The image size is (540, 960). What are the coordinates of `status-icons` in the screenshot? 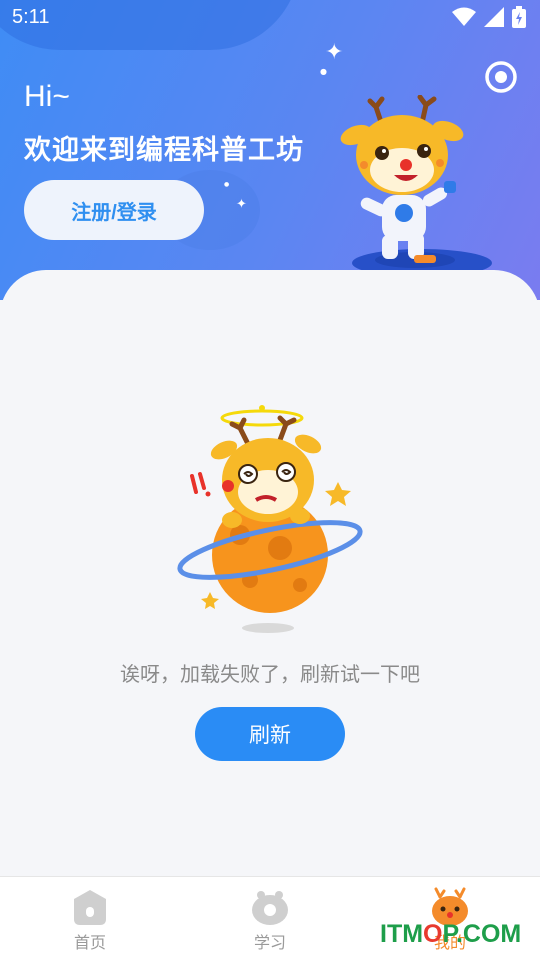 It's located at (489, 17).